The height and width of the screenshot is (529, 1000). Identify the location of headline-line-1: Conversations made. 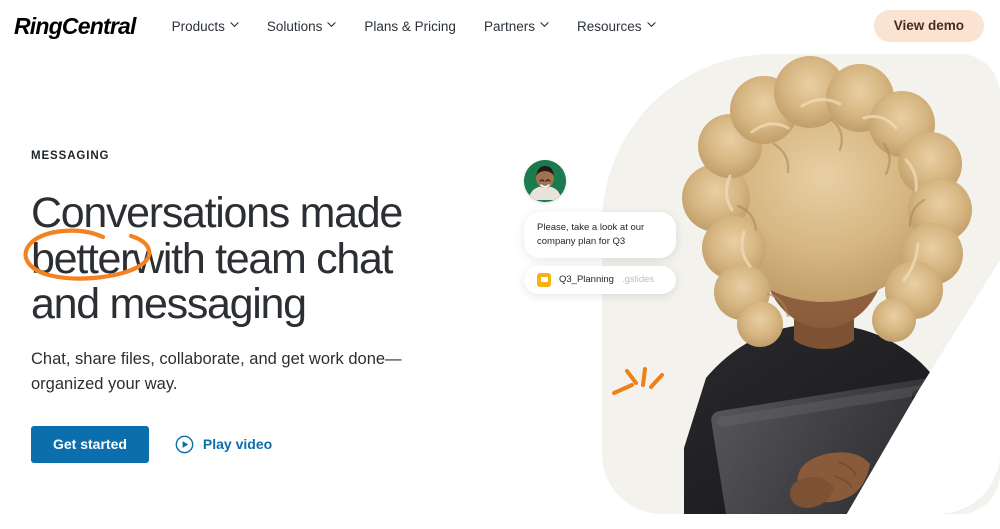
(217, 213).